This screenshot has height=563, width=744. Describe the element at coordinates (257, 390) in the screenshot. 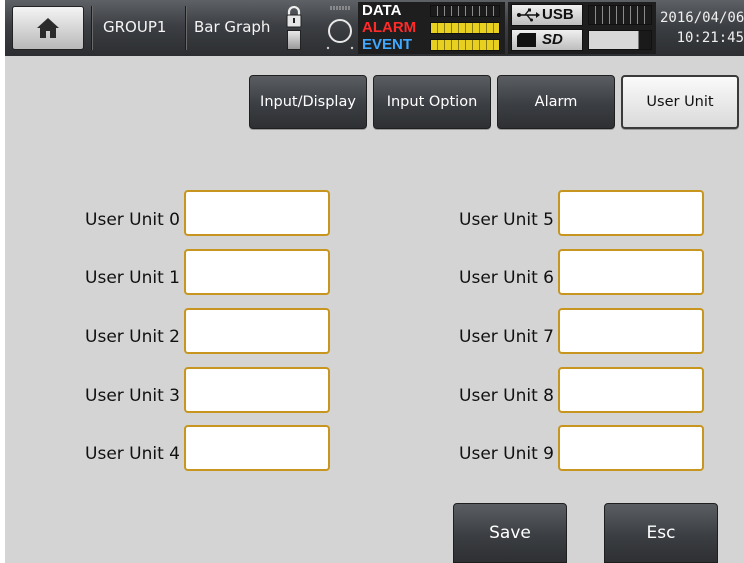

I see `user-unit-3-field` at that location.